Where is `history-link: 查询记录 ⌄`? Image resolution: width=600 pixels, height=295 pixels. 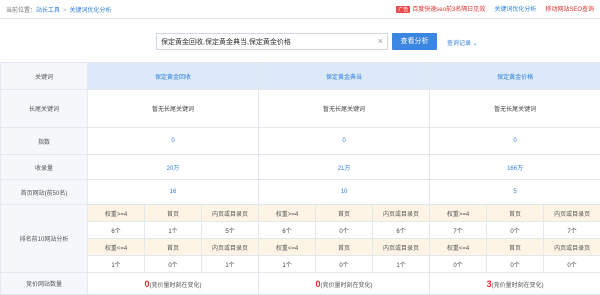 history-link: 查询记录 ⌄ is located at coordinates (462, 42).